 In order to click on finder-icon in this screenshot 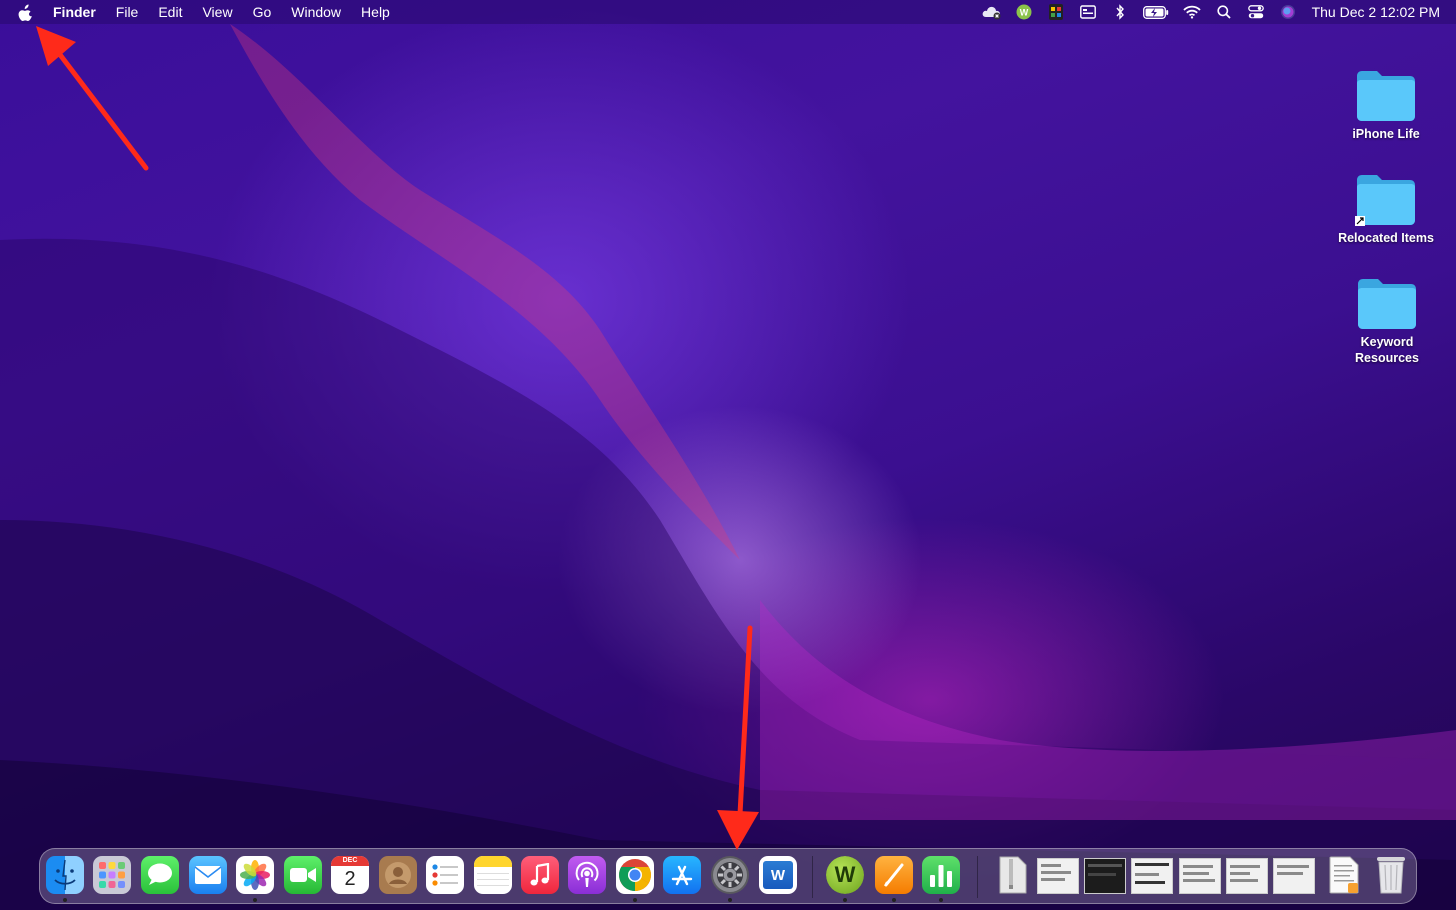, I will do `click(65, 875)`.